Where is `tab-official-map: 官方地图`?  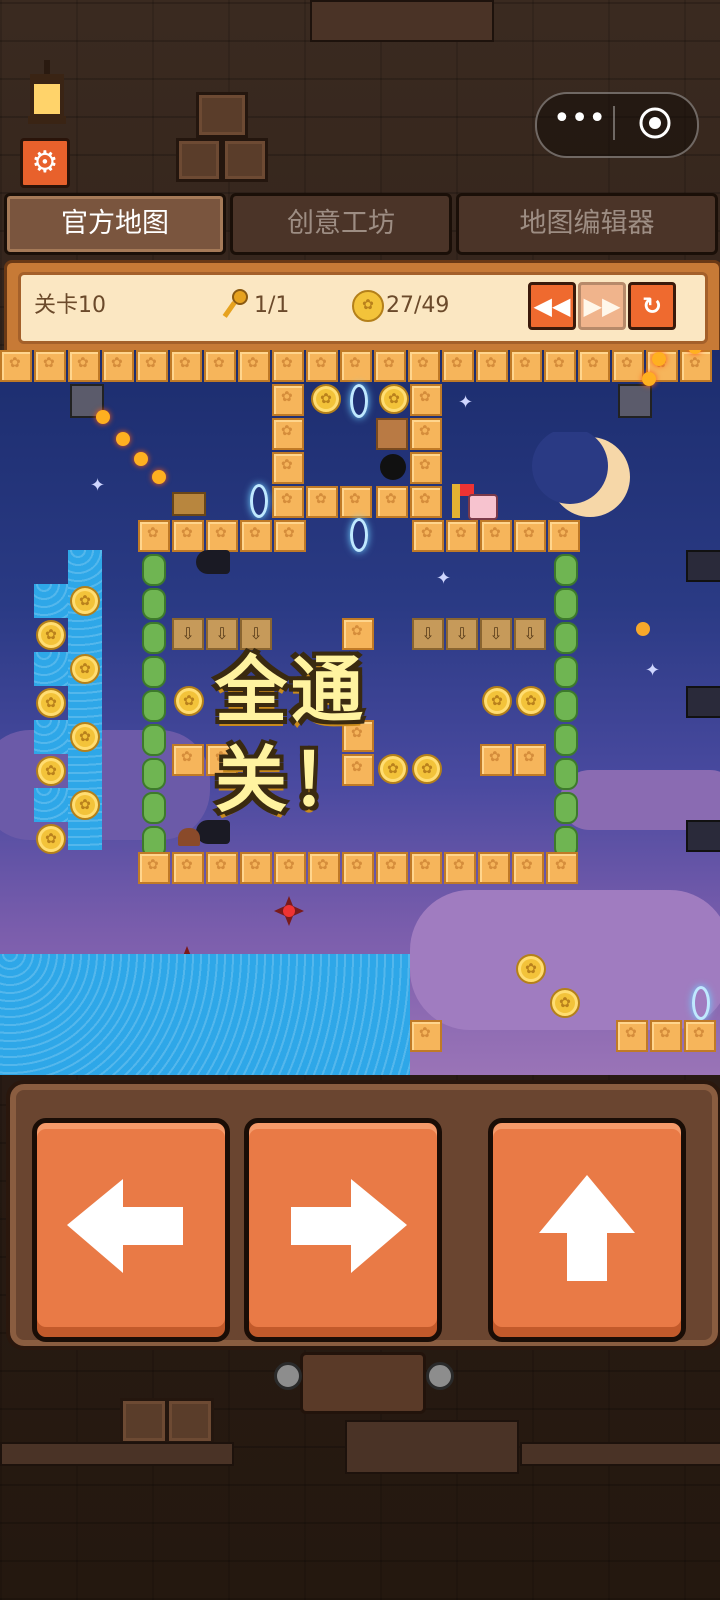 tab-official-map: 官方地图 is located at coordinates (115, 224).